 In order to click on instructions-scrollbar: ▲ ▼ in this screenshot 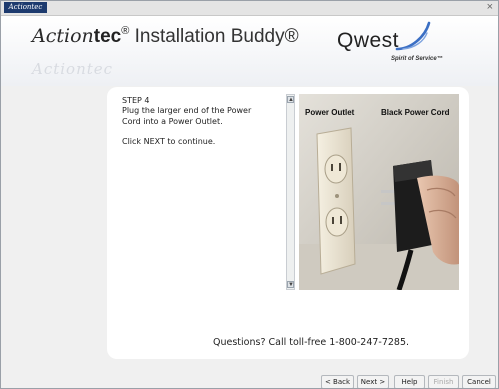, I will do `click(290, 192)`.